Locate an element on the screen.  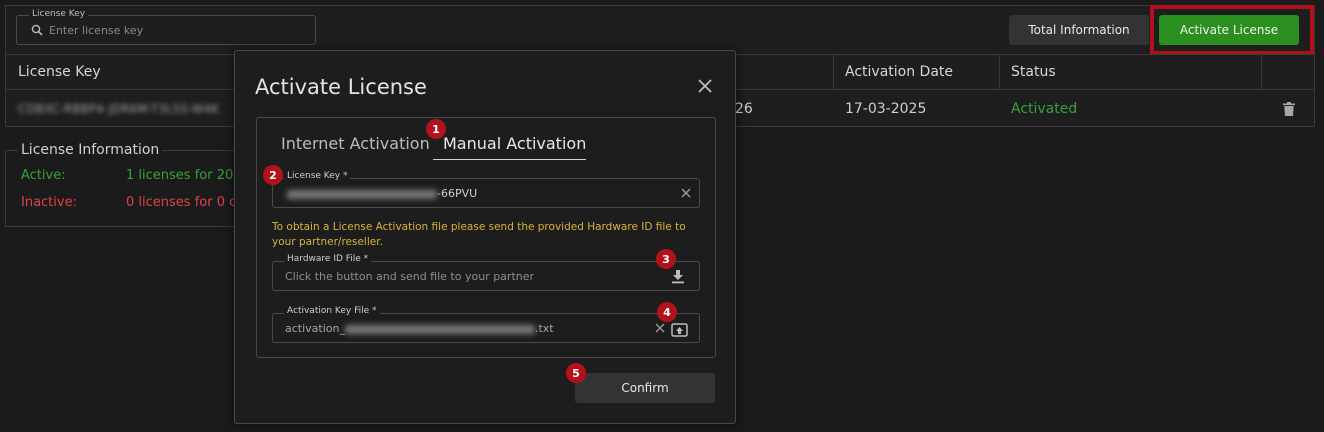
activate-license-button: Activate License is located at coordinates (1229, 30).